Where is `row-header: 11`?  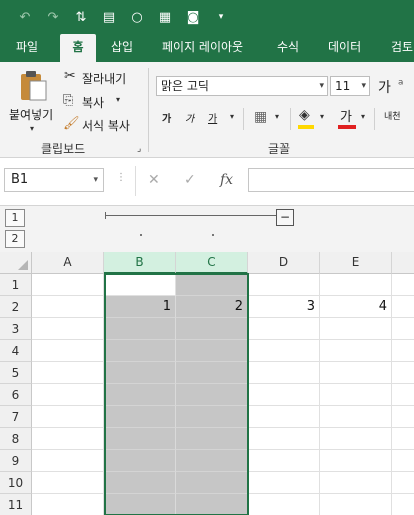
row-header: 11 is located at coordinates (16, 504).